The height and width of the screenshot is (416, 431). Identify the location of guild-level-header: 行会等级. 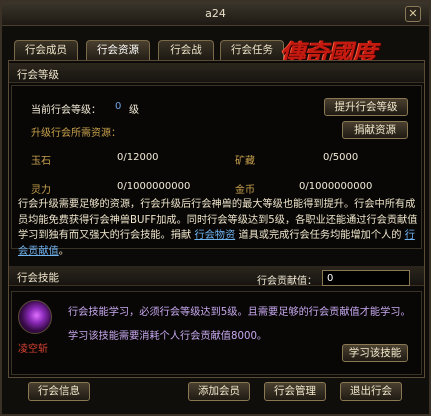
(216, 73).